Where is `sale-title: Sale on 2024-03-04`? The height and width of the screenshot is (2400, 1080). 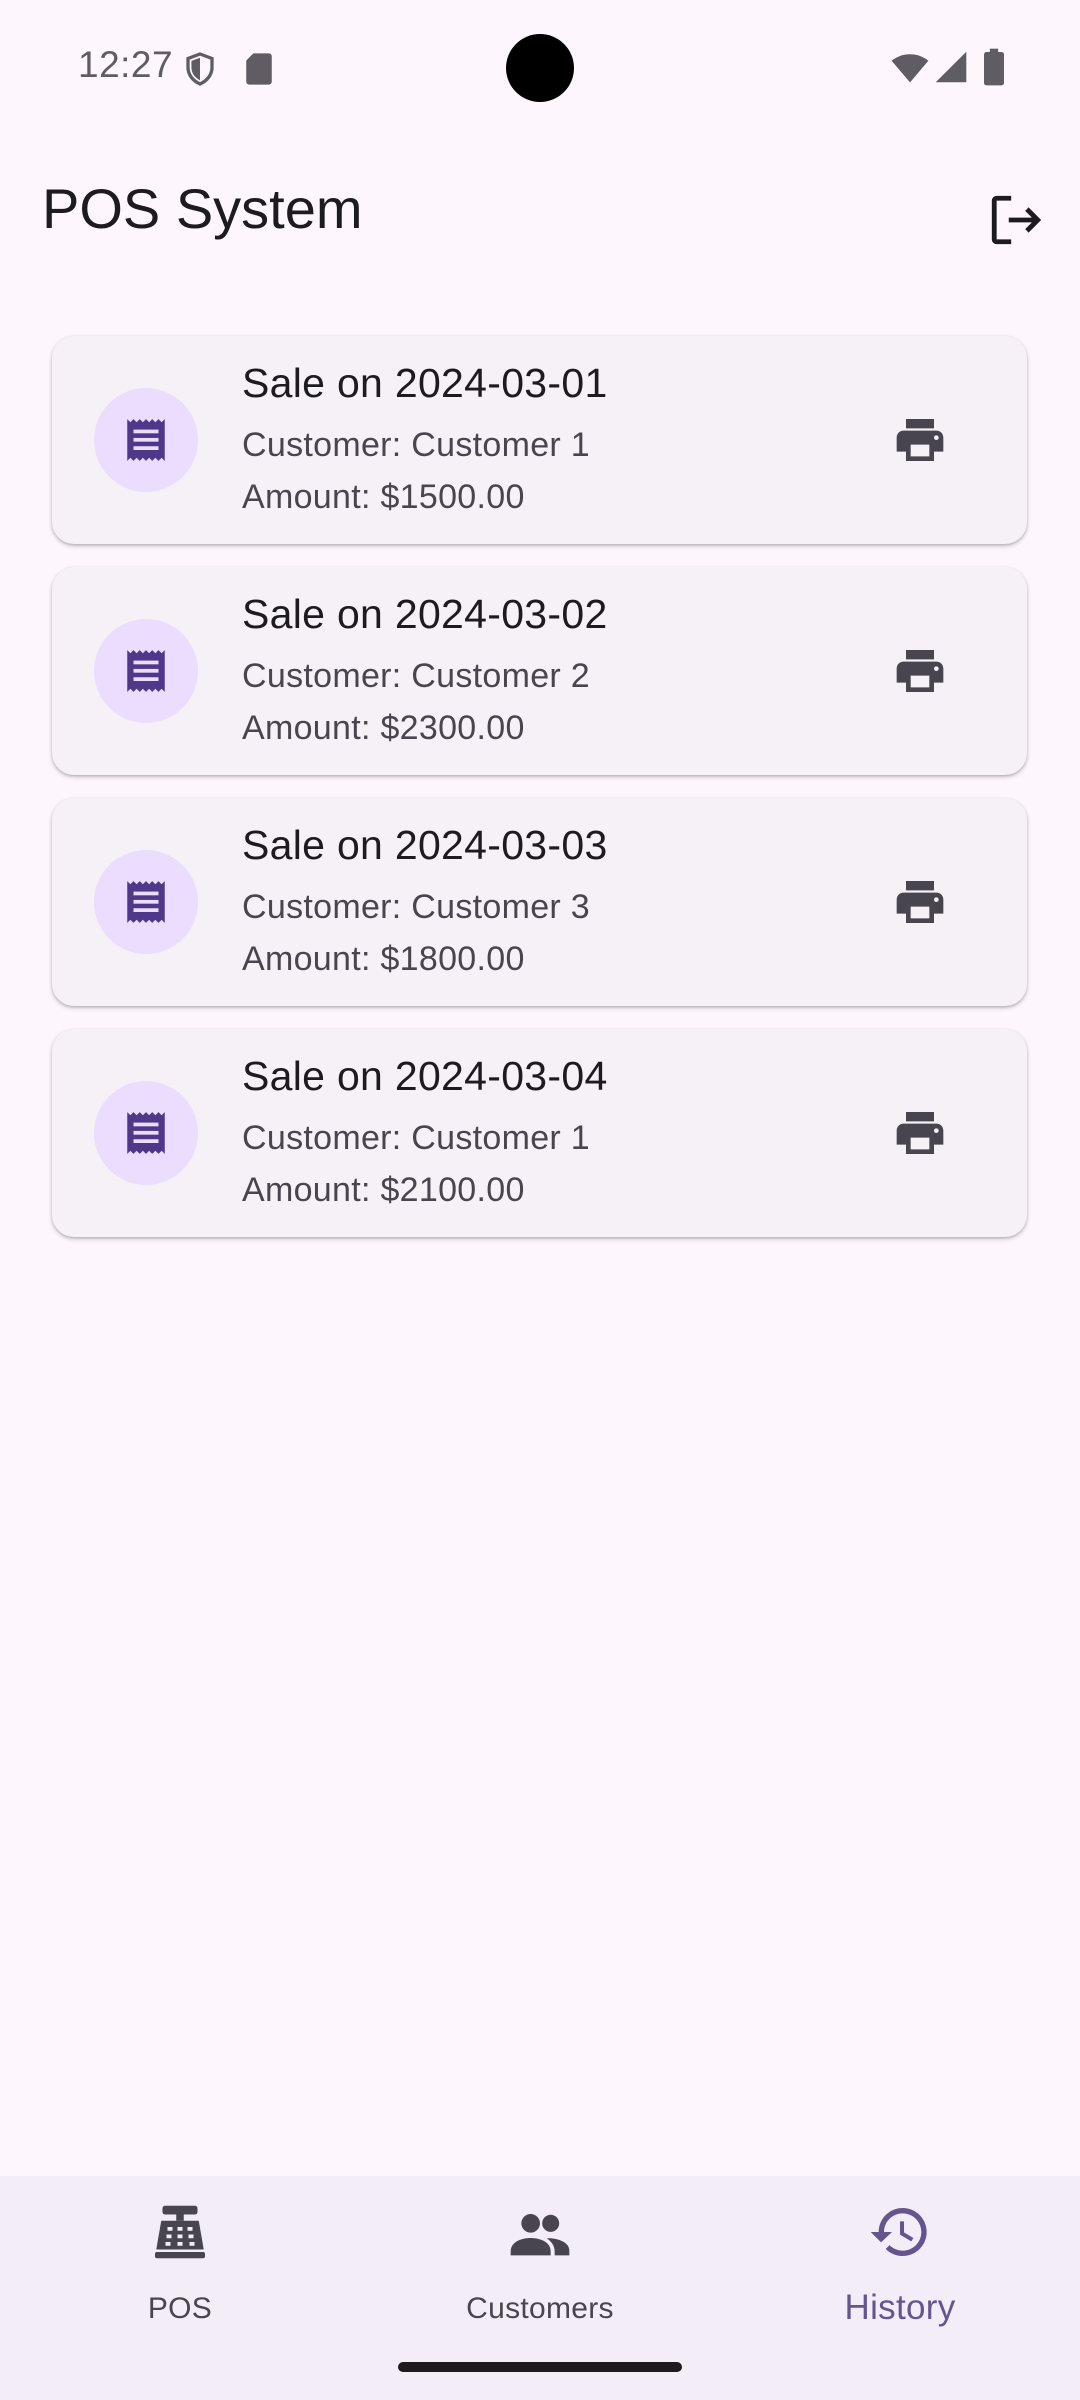 sale-title: Sale on 2024-03-04 is located at coordinates (425, 1076).